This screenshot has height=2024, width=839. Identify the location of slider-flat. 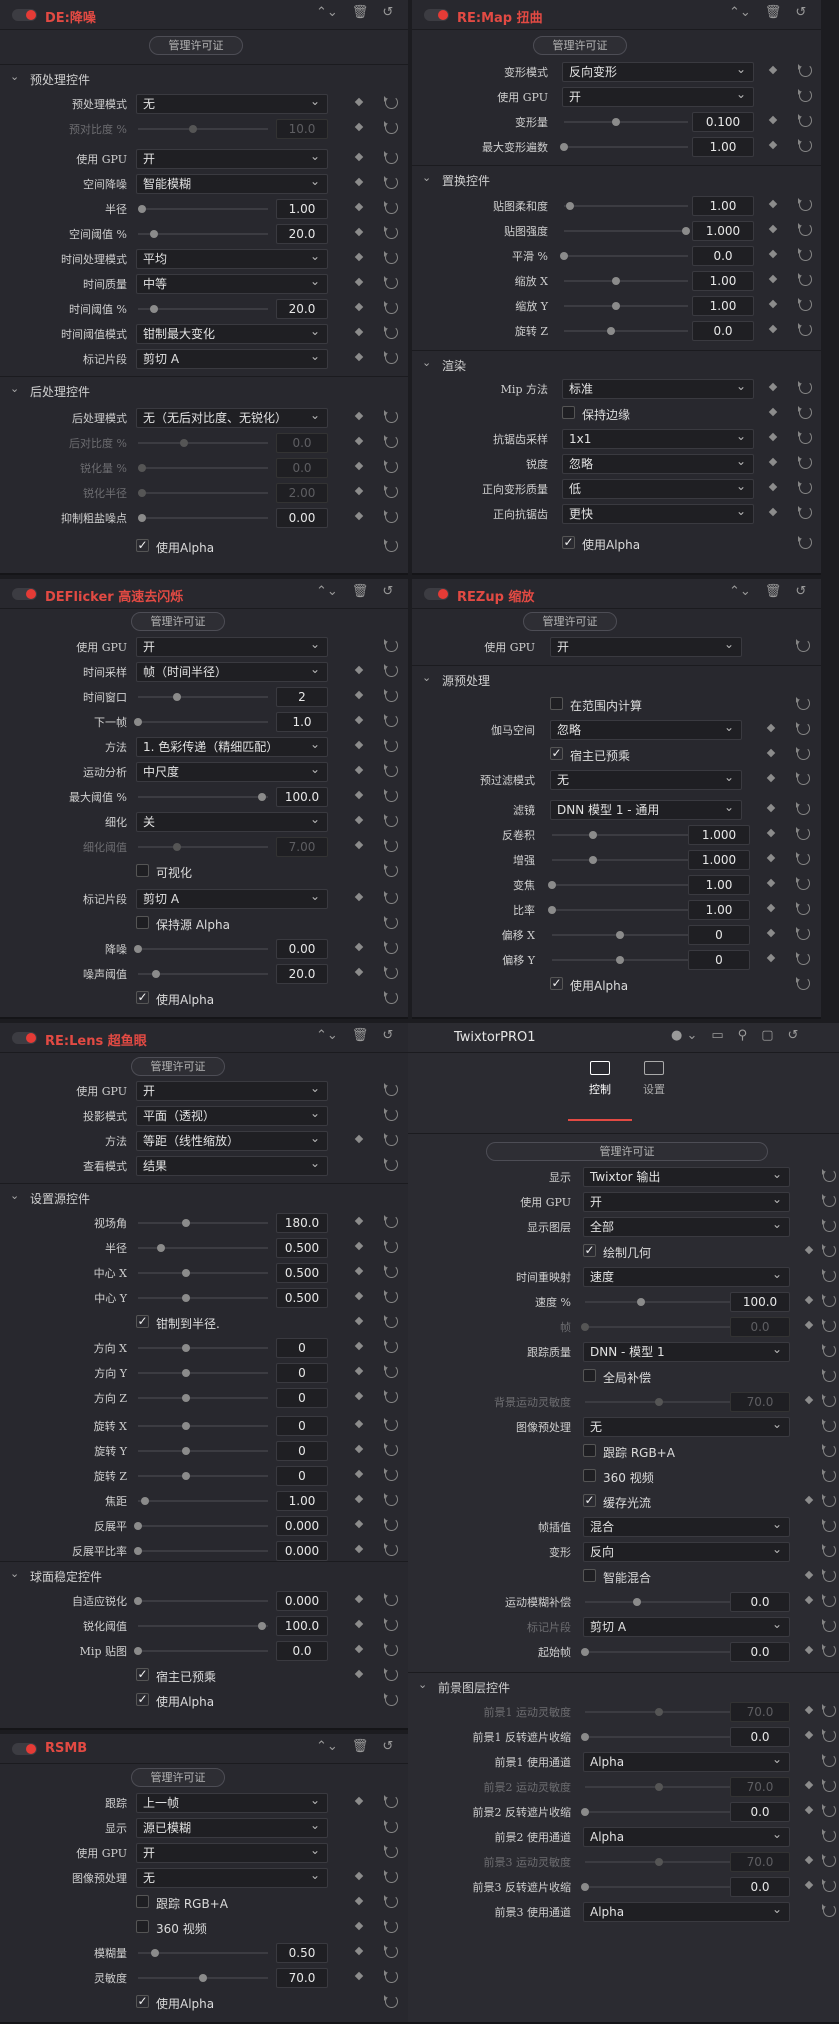
(201, 1526).